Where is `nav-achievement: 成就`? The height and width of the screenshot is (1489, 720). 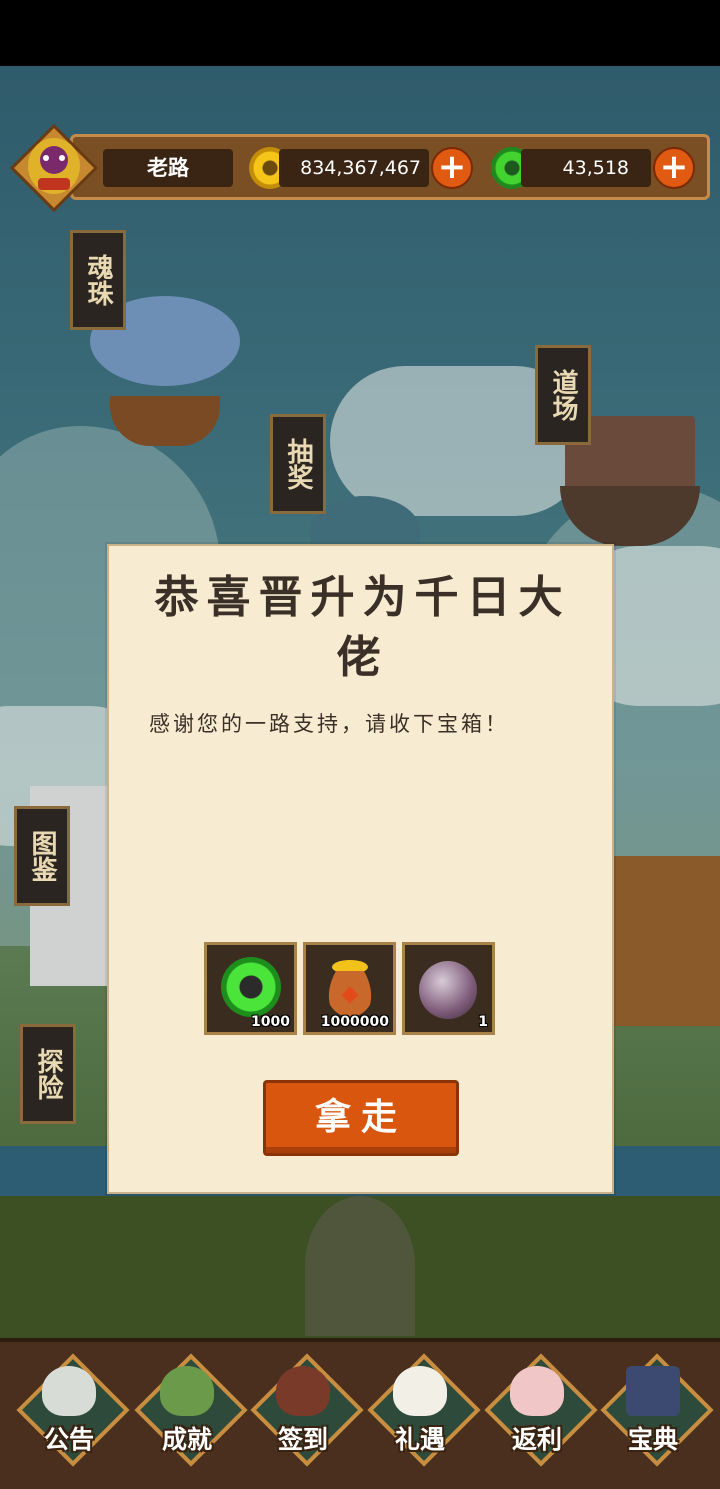 nav-achievement: 成就 is located at coordinates (190, 1411).